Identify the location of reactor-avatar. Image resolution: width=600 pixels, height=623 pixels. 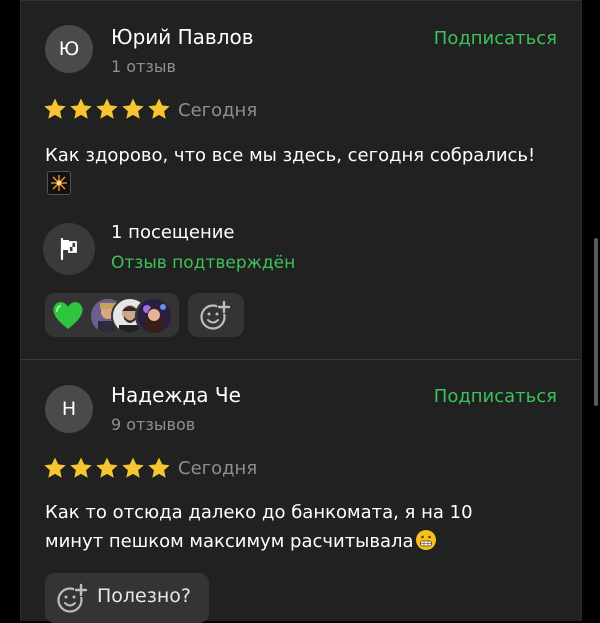
(154, 316).